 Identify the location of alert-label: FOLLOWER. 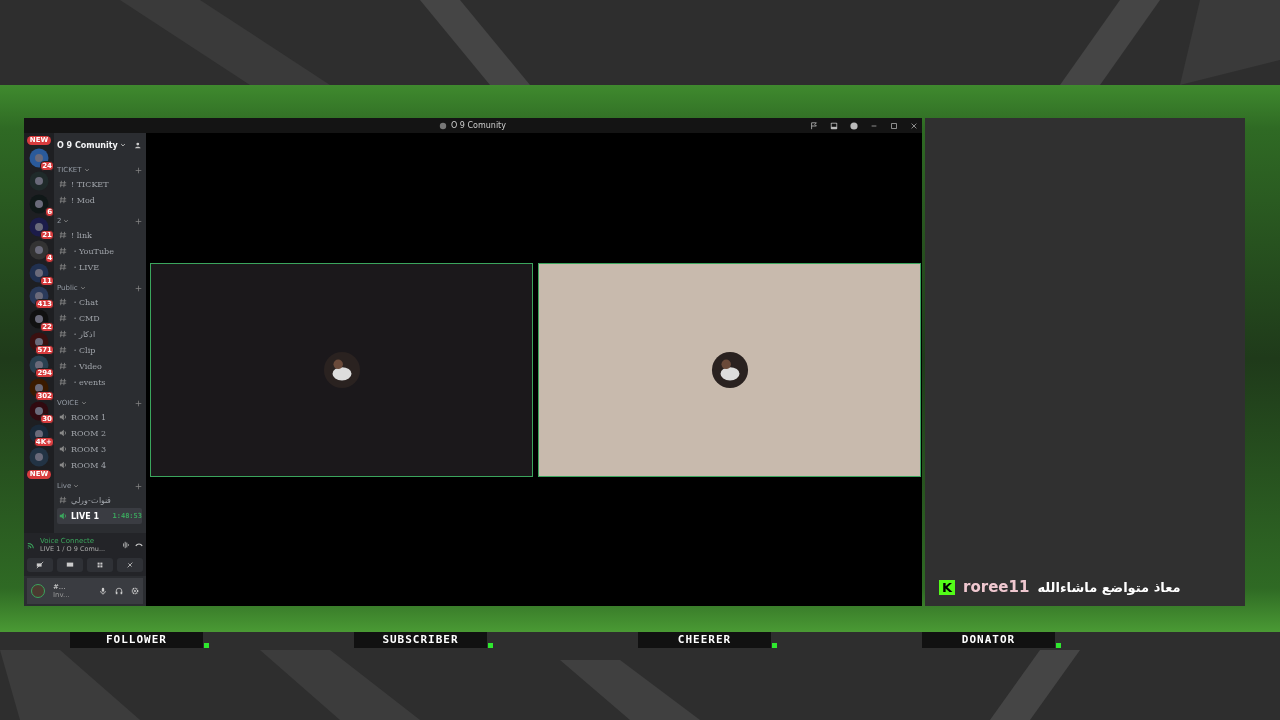
(136, 640).